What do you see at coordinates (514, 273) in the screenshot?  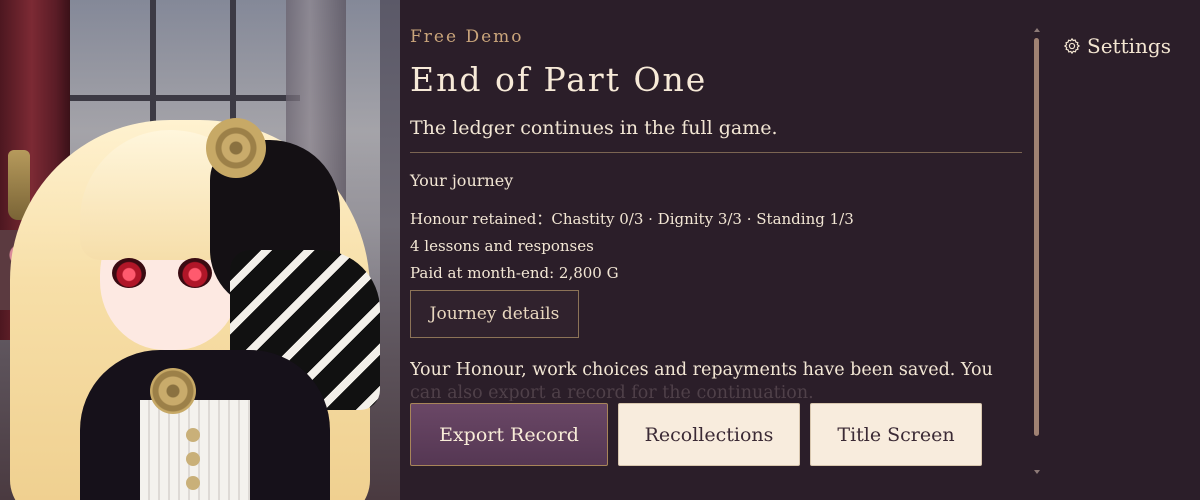 I see `paid-stat: Paid at month-end: 2,800 G` at bounding box center [514, 273].